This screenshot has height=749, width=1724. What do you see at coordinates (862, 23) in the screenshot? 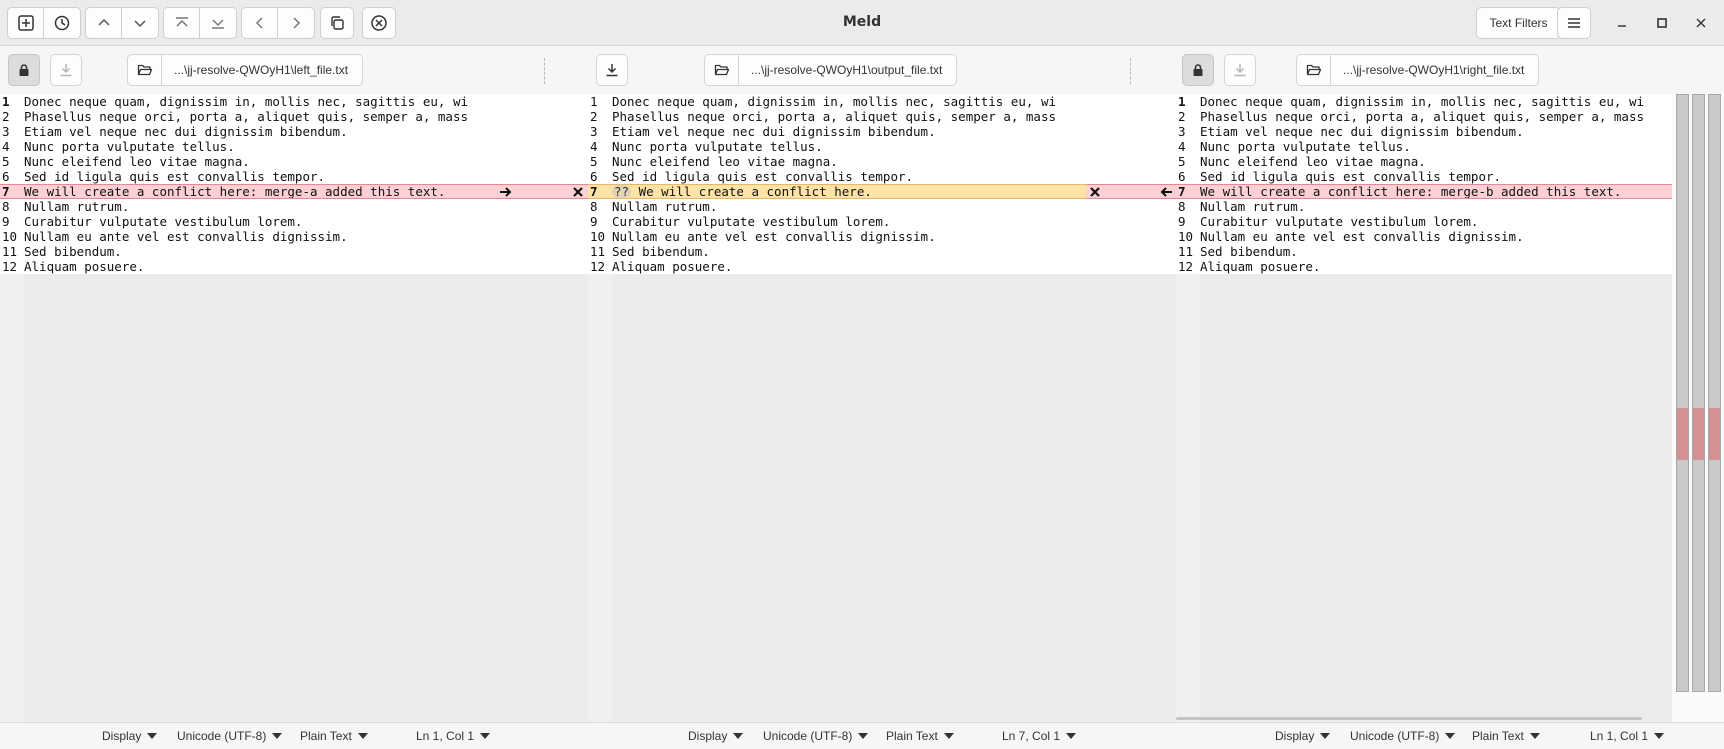
I see `header-bar: Meld Text Filters` at bounding box center [862, 23].